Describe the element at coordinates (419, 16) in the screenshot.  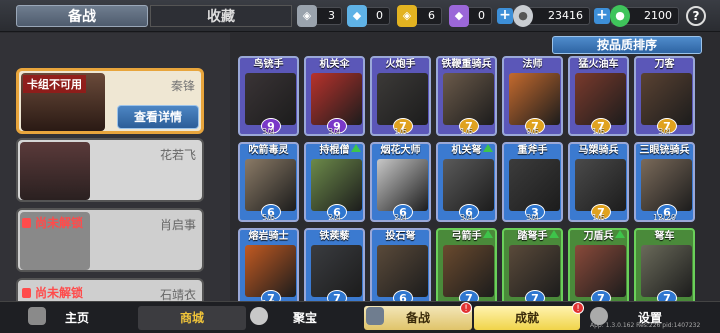
I see `gold-medal-counter: ◈ 6` at that location.